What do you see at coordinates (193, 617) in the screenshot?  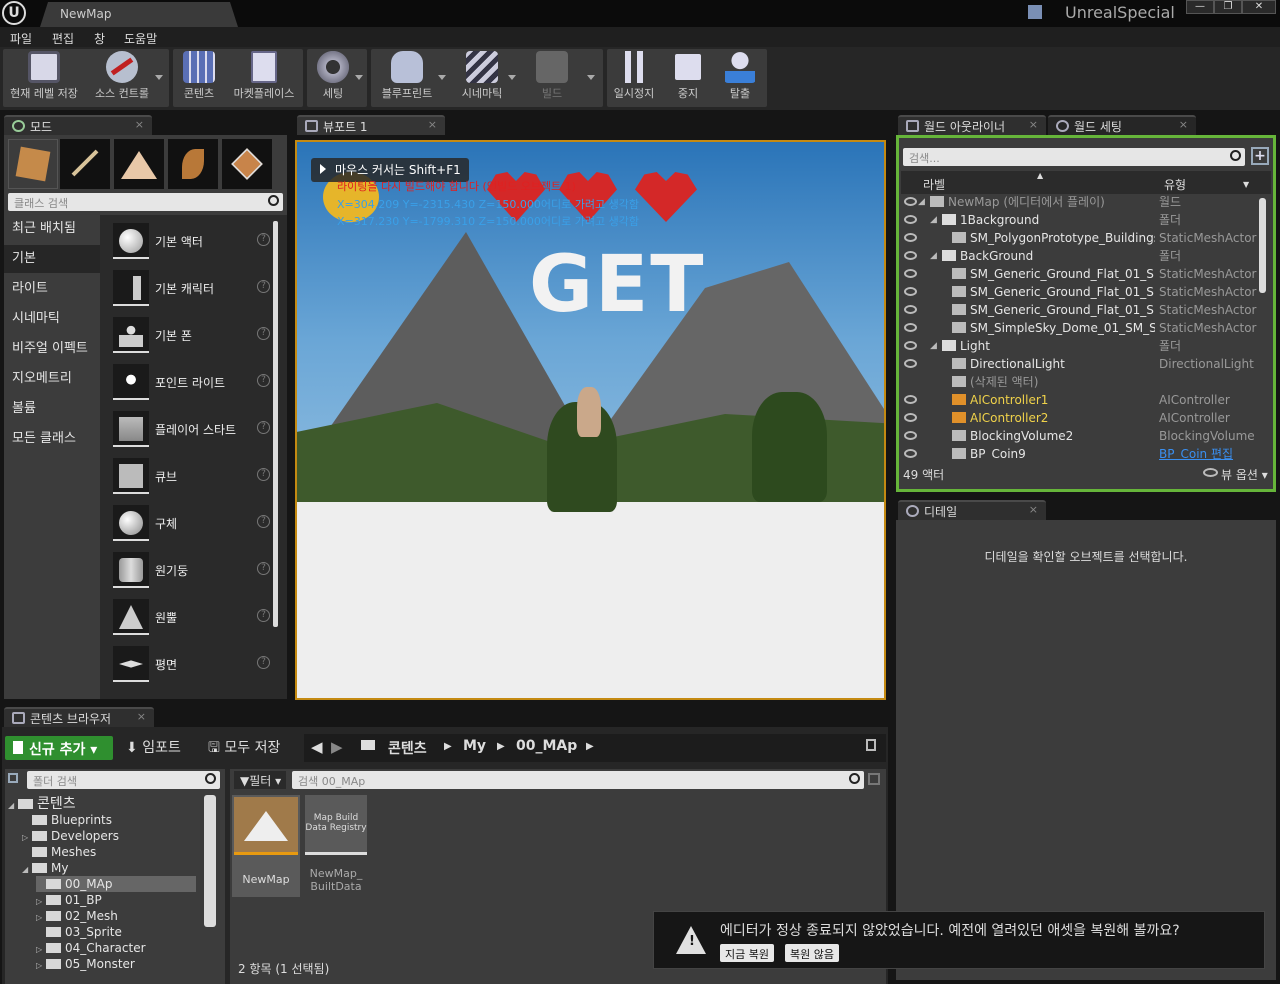 I see `place-item: 원뿔?` at bounding box center [193, 617].